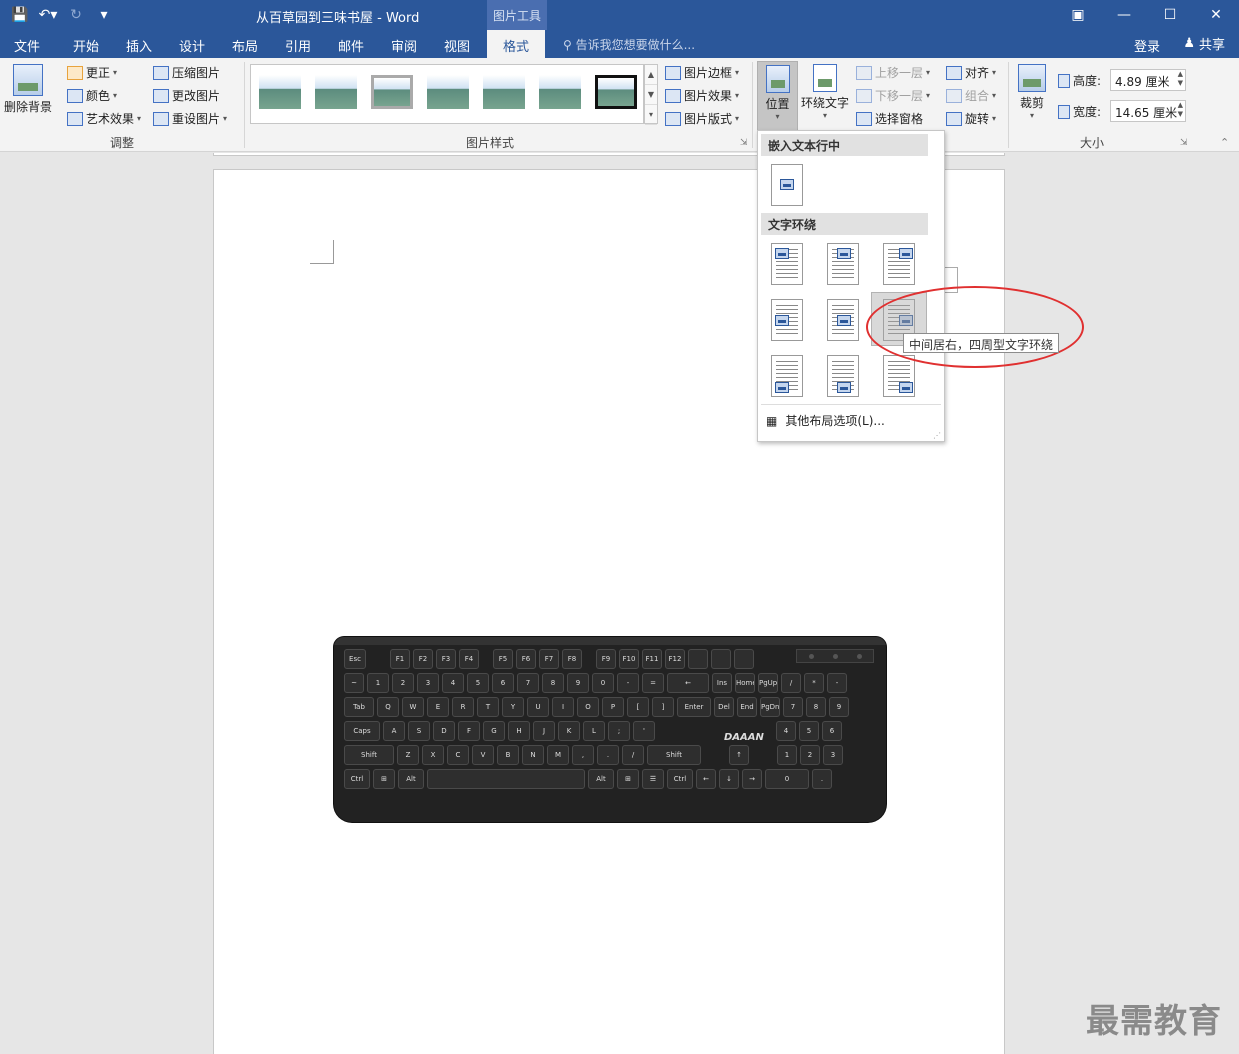 The height and width of the screenshot is (1054, 1239). I want to click on keyboard-key: C, so click(458, 755).